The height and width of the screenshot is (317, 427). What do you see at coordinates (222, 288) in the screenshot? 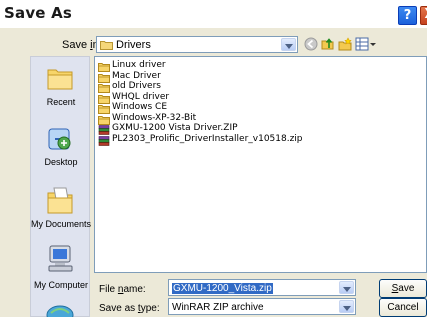
I see `file-name-value: GXMU-1200_Vista.zip` at bounding box center [222, 288].